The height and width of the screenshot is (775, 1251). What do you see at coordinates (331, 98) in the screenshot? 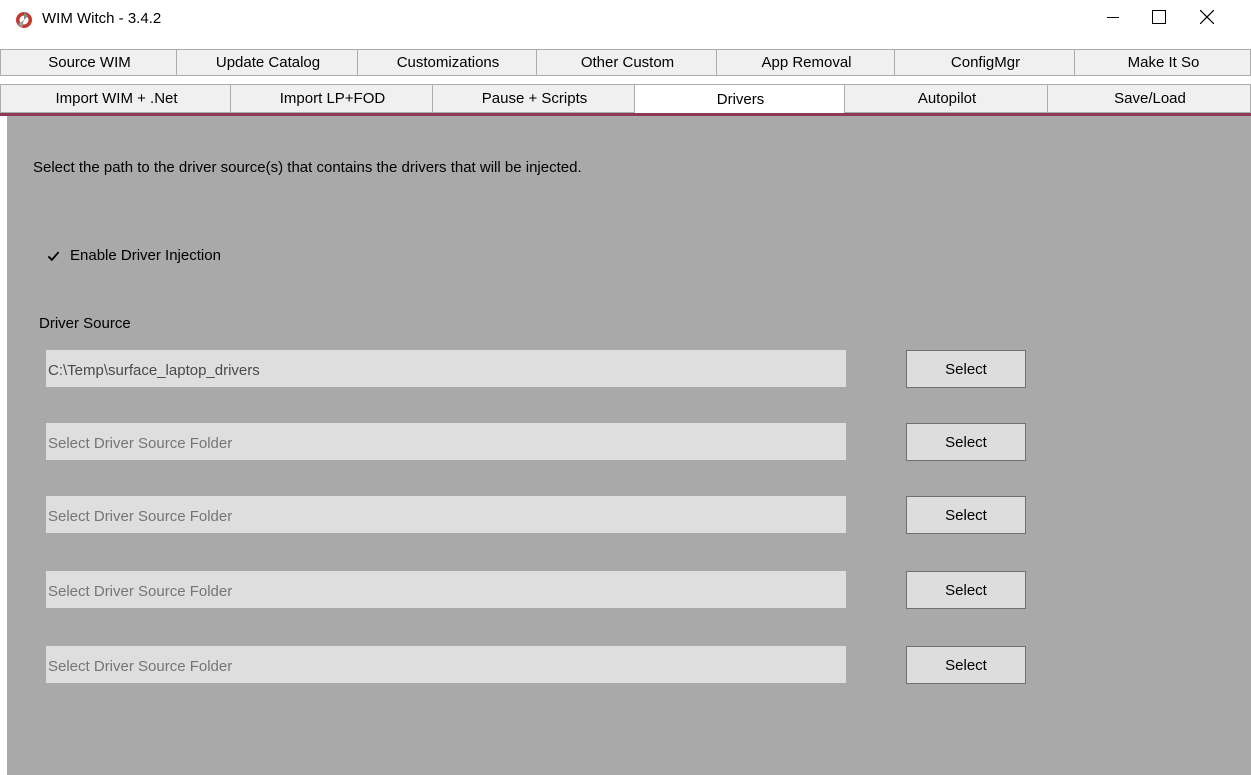
I see `tab-import-lp-fod: Import LP+FOD` at bounding box center [331, 98].